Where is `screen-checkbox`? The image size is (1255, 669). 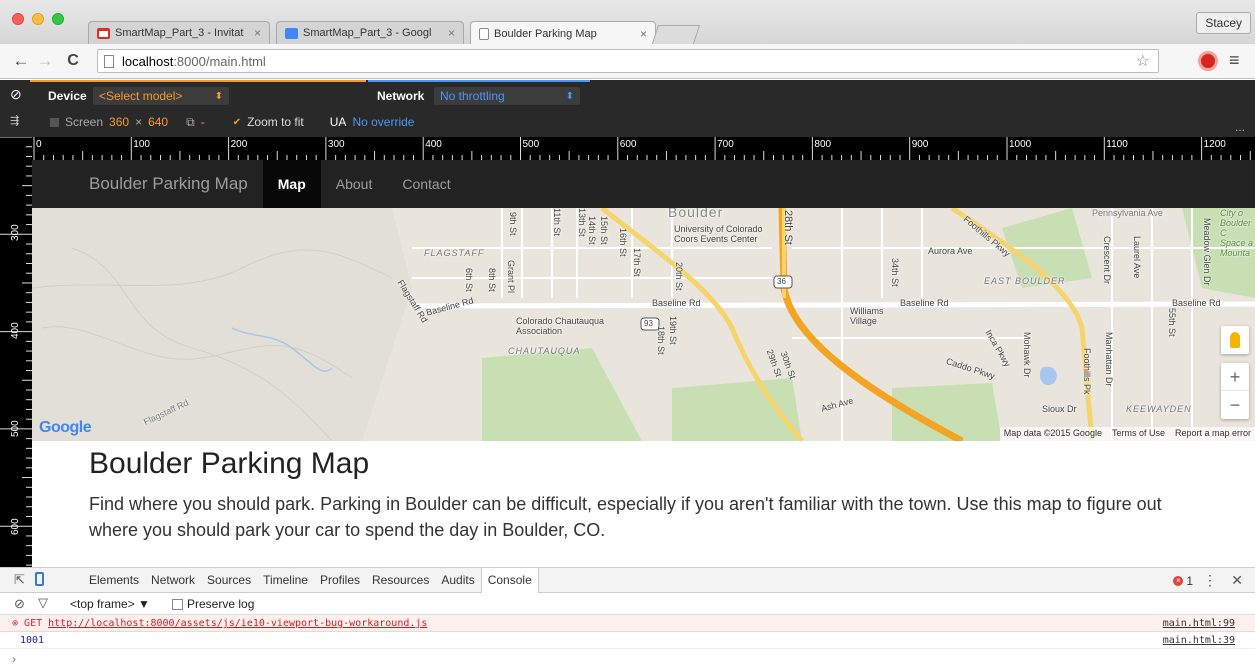 screen-checkbox is located at coordinates (54, 122).